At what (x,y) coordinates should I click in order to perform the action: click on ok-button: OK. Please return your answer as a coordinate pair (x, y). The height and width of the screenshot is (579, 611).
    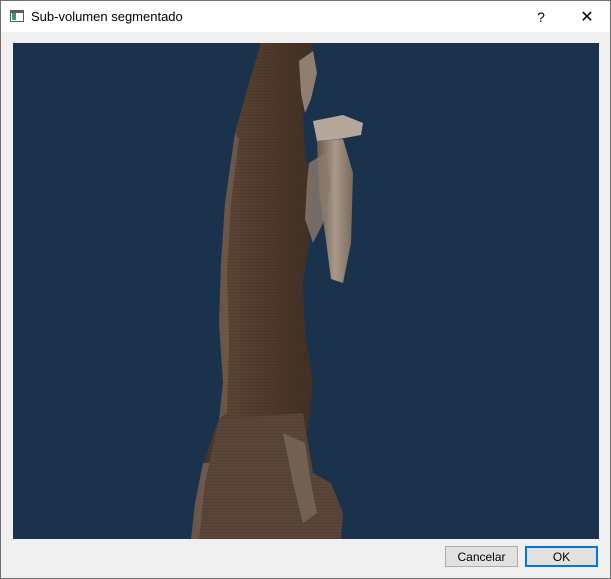
    Looking at the image, I should click on (561, 556).